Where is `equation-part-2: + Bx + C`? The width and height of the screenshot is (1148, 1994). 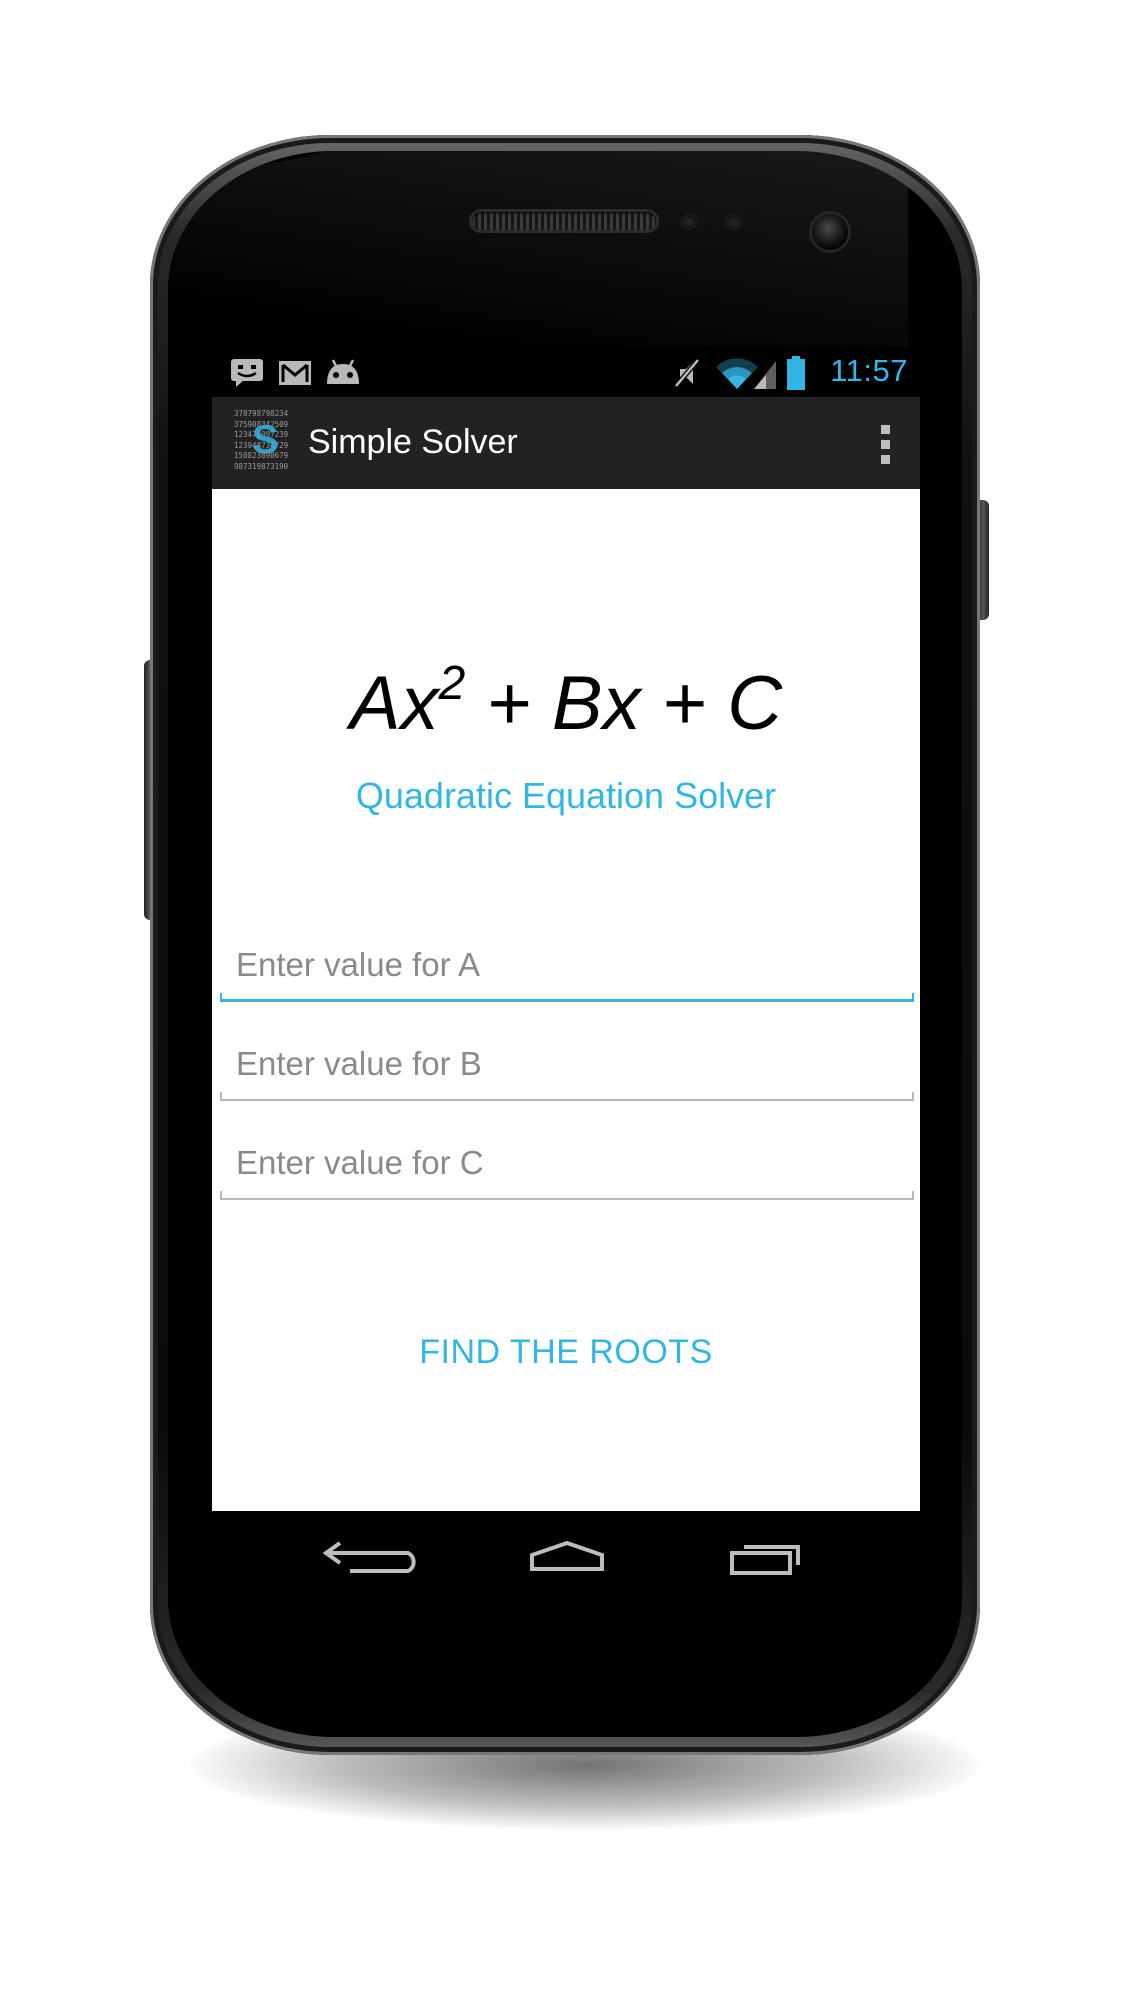
equation-part-2: + Bx + C is located at coordinates (624, 703).